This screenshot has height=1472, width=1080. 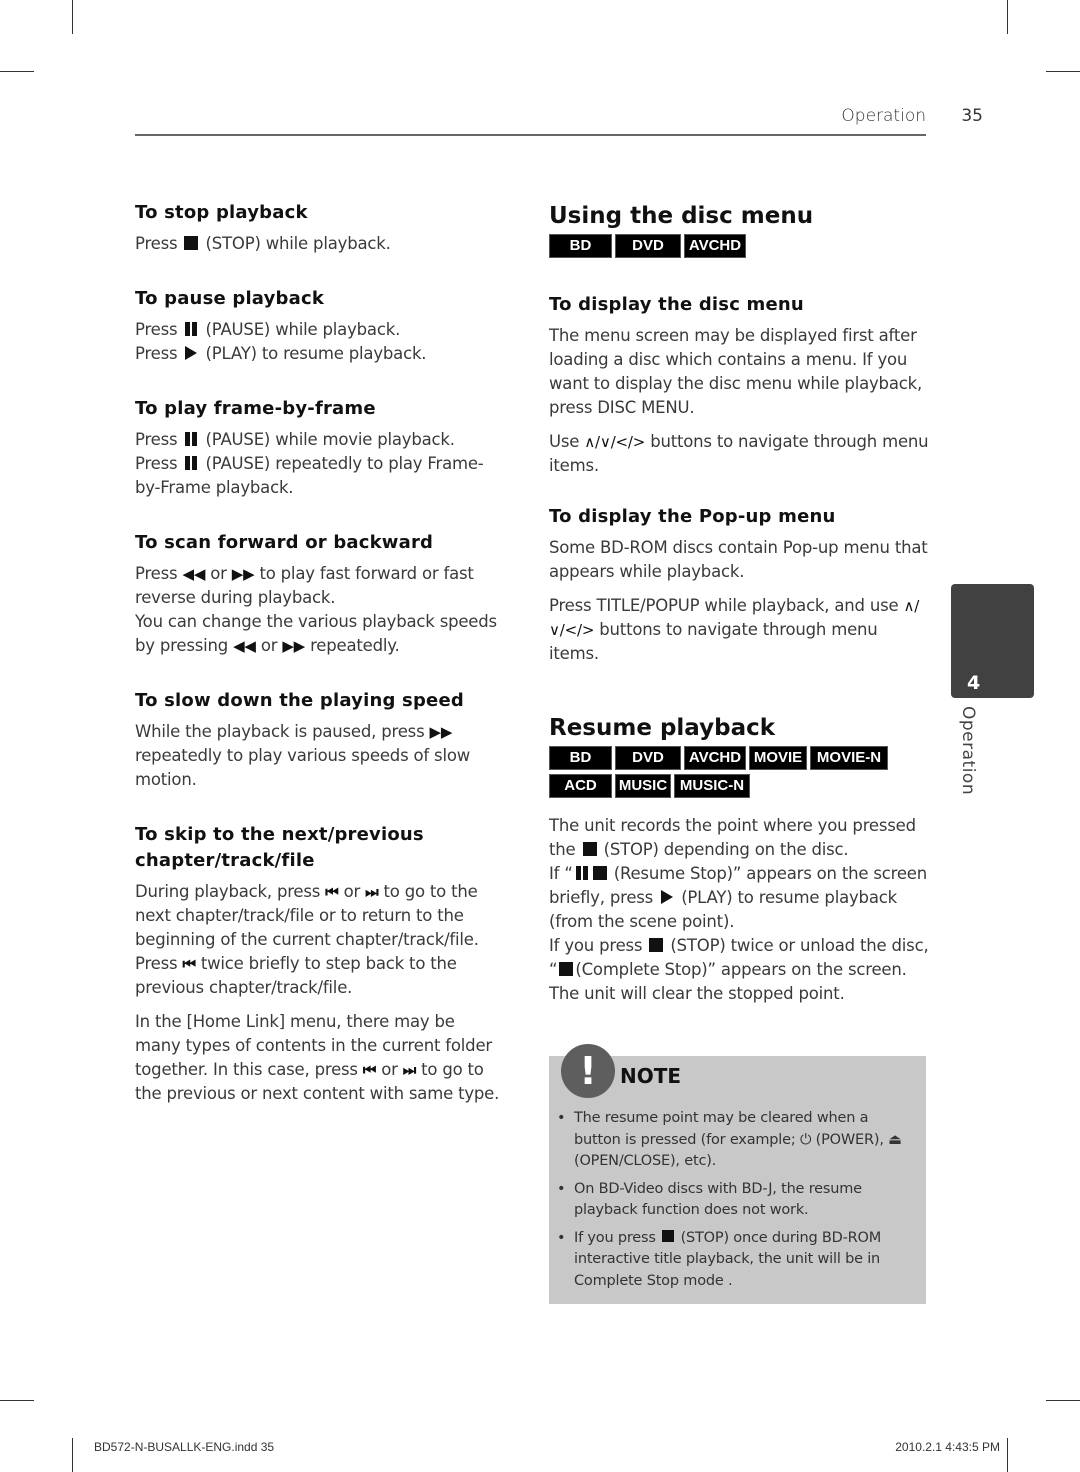 What do you see at coordinates (713, 641) in the screenshot?
I see `text: buttons to navigate through menu items.` at bounding box center [713, 641].